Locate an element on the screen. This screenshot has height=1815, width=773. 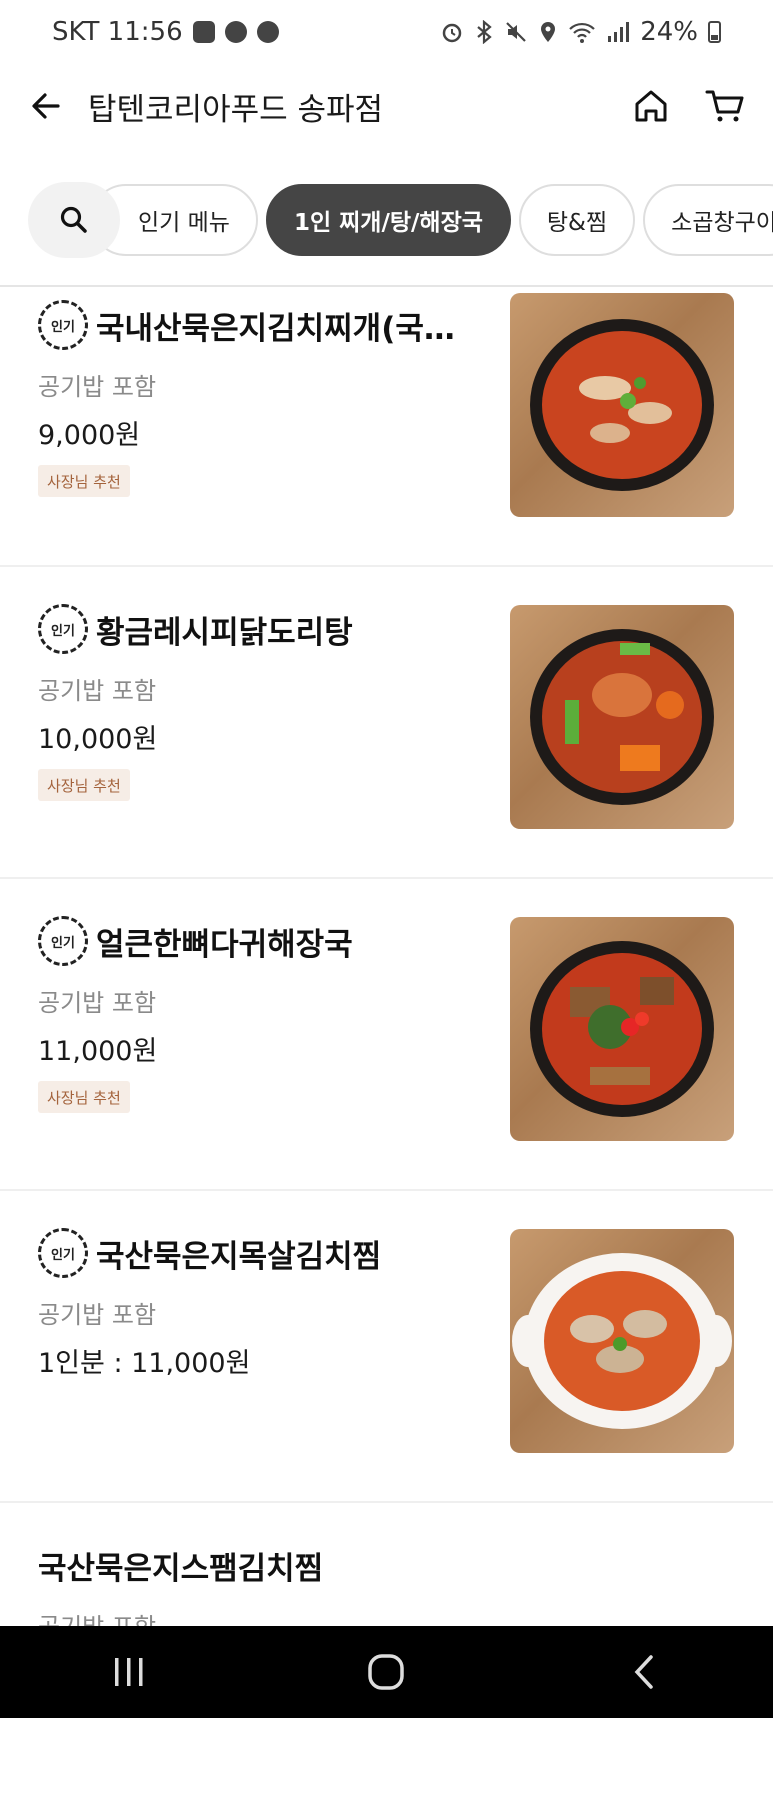
status-bar: SKT 11:56 24% is located at coordinates (386, 32).